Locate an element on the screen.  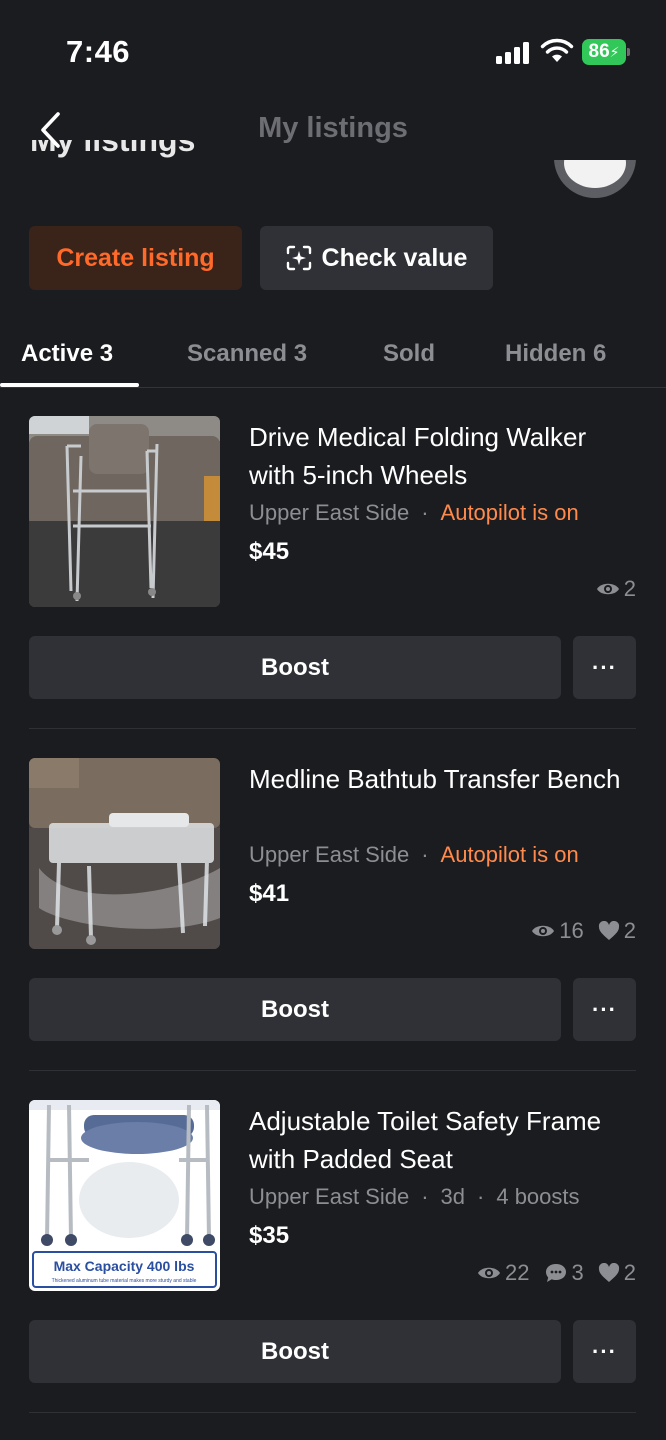
boost-count: 4 boosts is located at coordinates (538, 1196).